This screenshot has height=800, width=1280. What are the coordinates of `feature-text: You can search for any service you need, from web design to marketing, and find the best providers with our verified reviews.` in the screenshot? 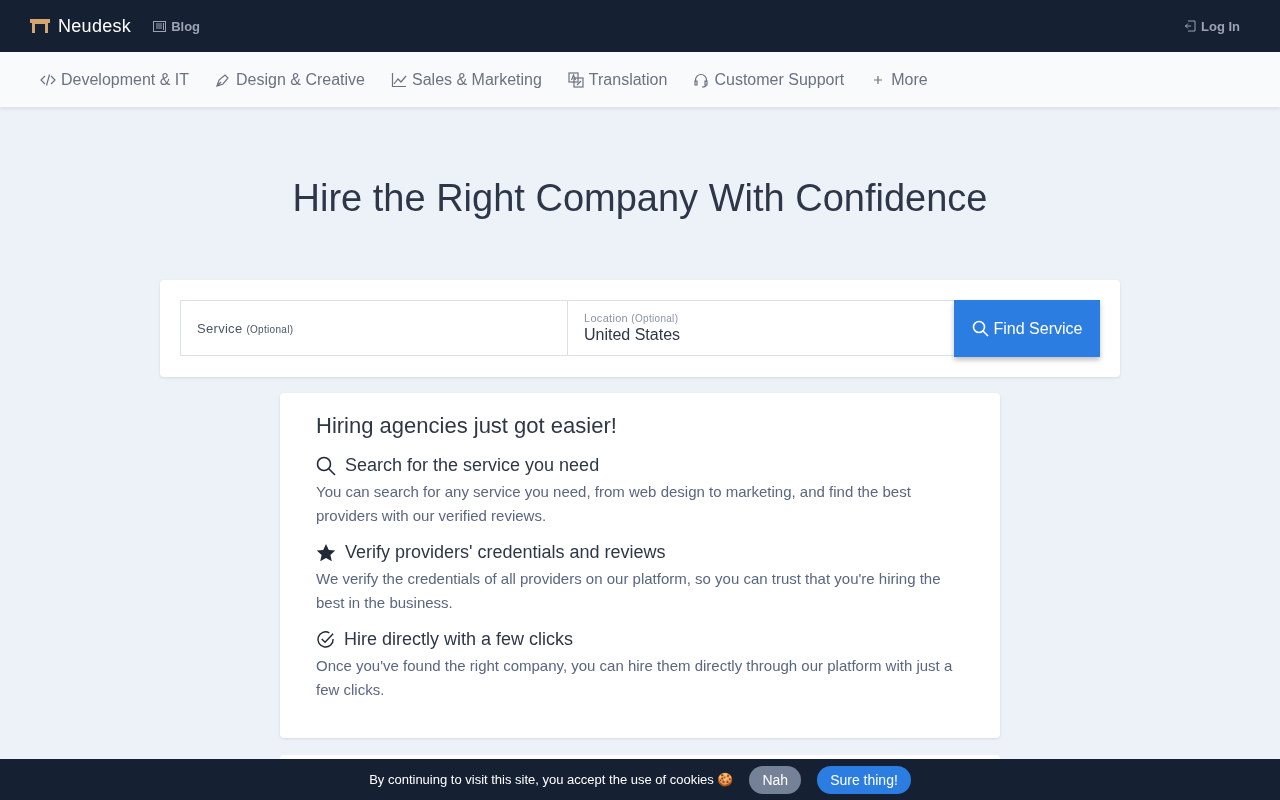 It's located at (614, 504).